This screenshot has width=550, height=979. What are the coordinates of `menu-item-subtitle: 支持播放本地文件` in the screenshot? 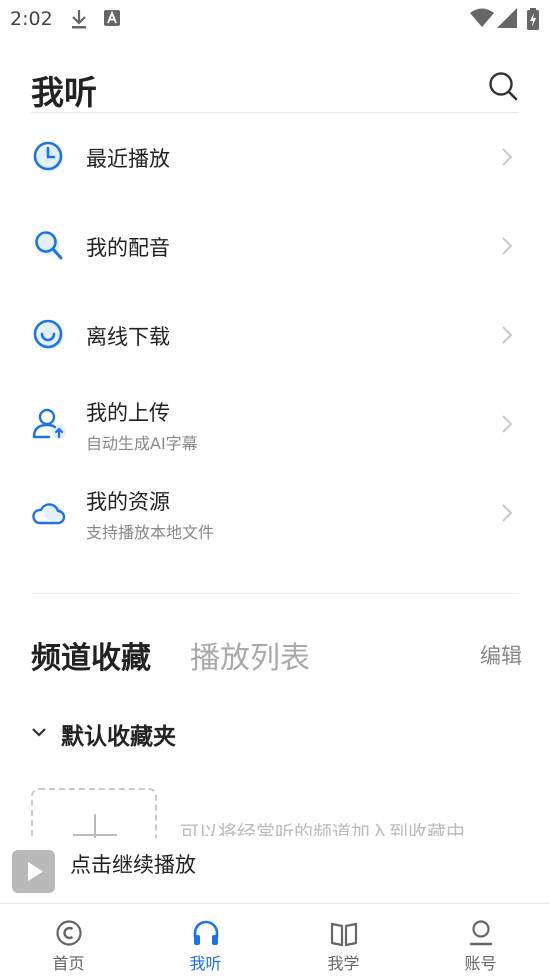 It's located at (150, 532).